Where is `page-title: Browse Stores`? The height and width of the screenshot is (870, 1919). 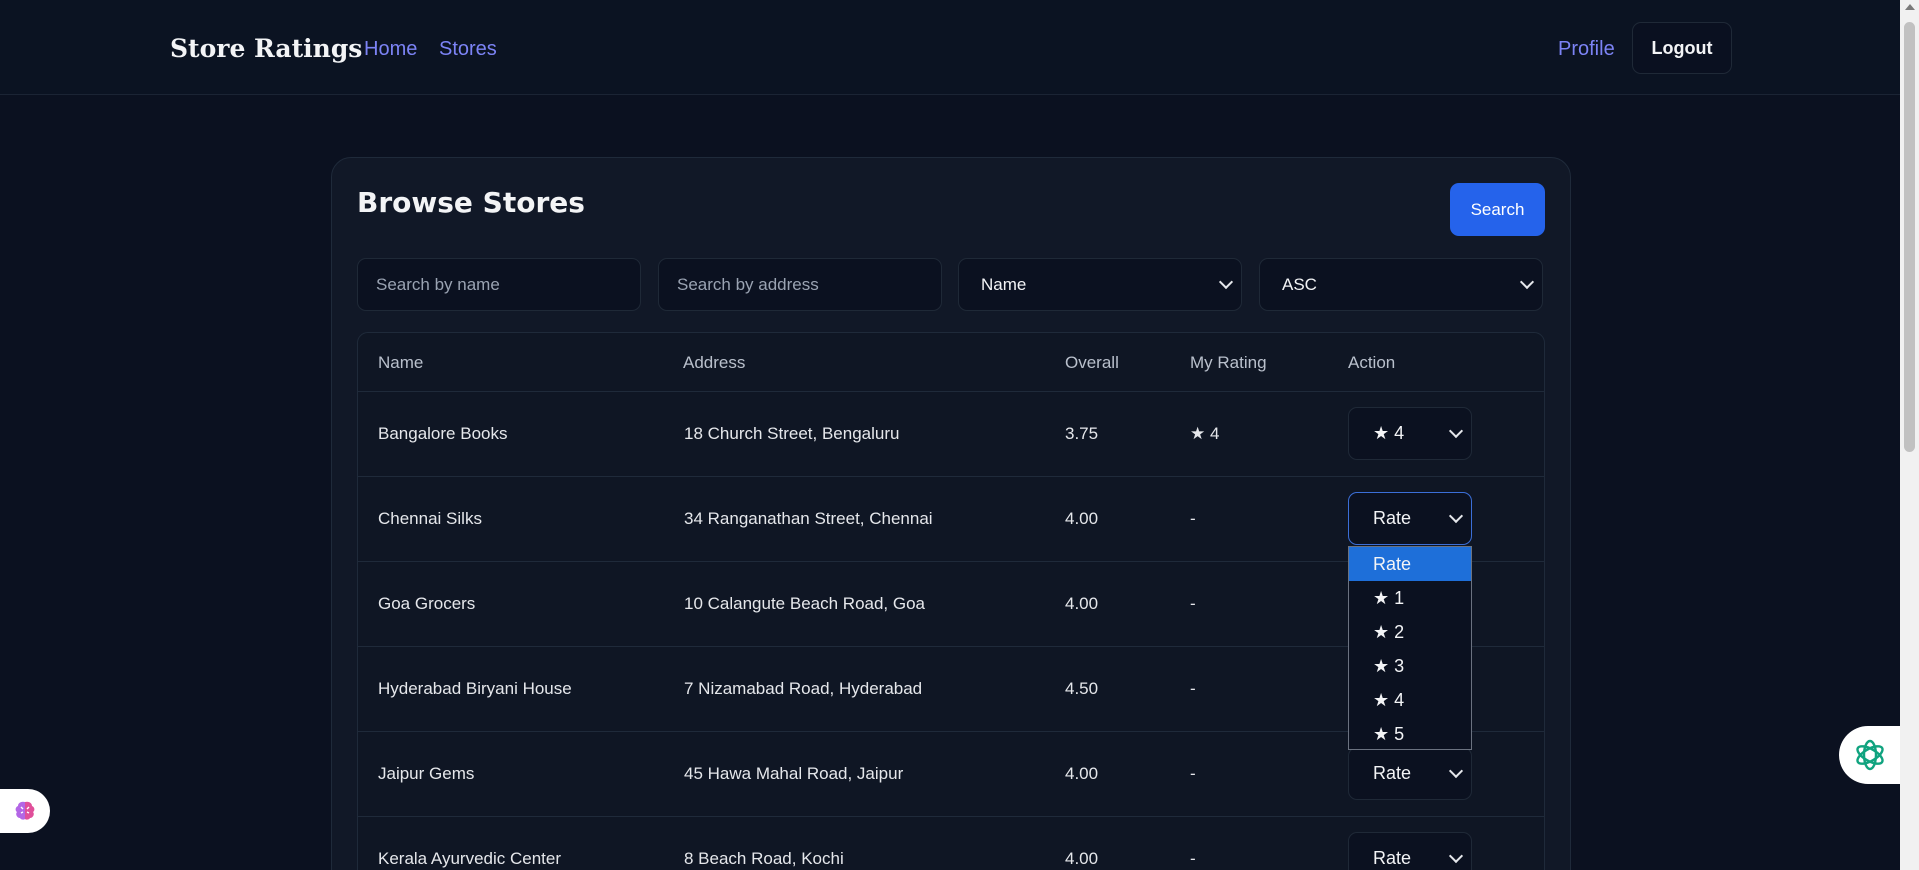 page-title: Browse Stores is located at coordinates (471, 202).